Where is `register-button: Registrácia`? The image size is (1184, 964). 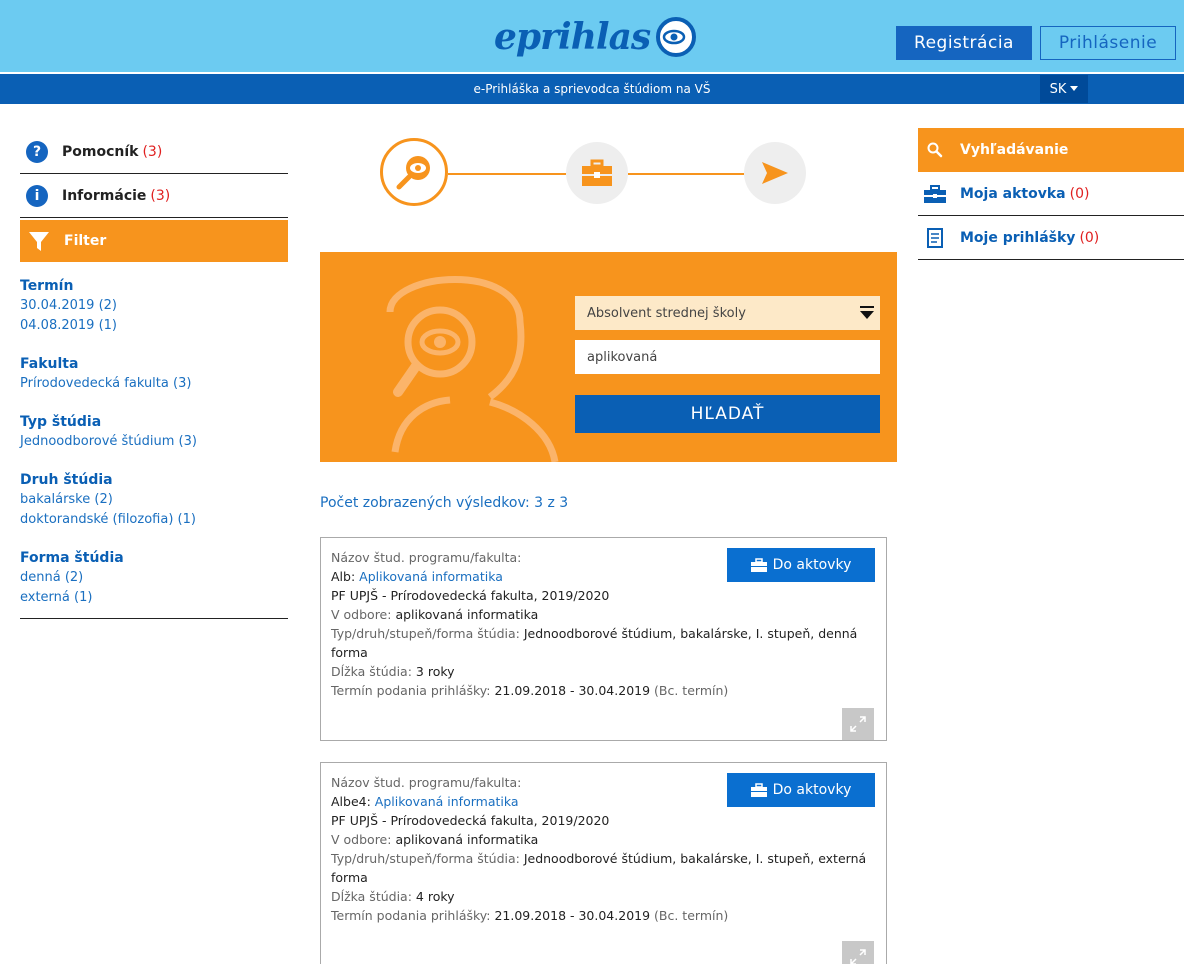 register-button: Registrácia is located at coordinates (964, 43).